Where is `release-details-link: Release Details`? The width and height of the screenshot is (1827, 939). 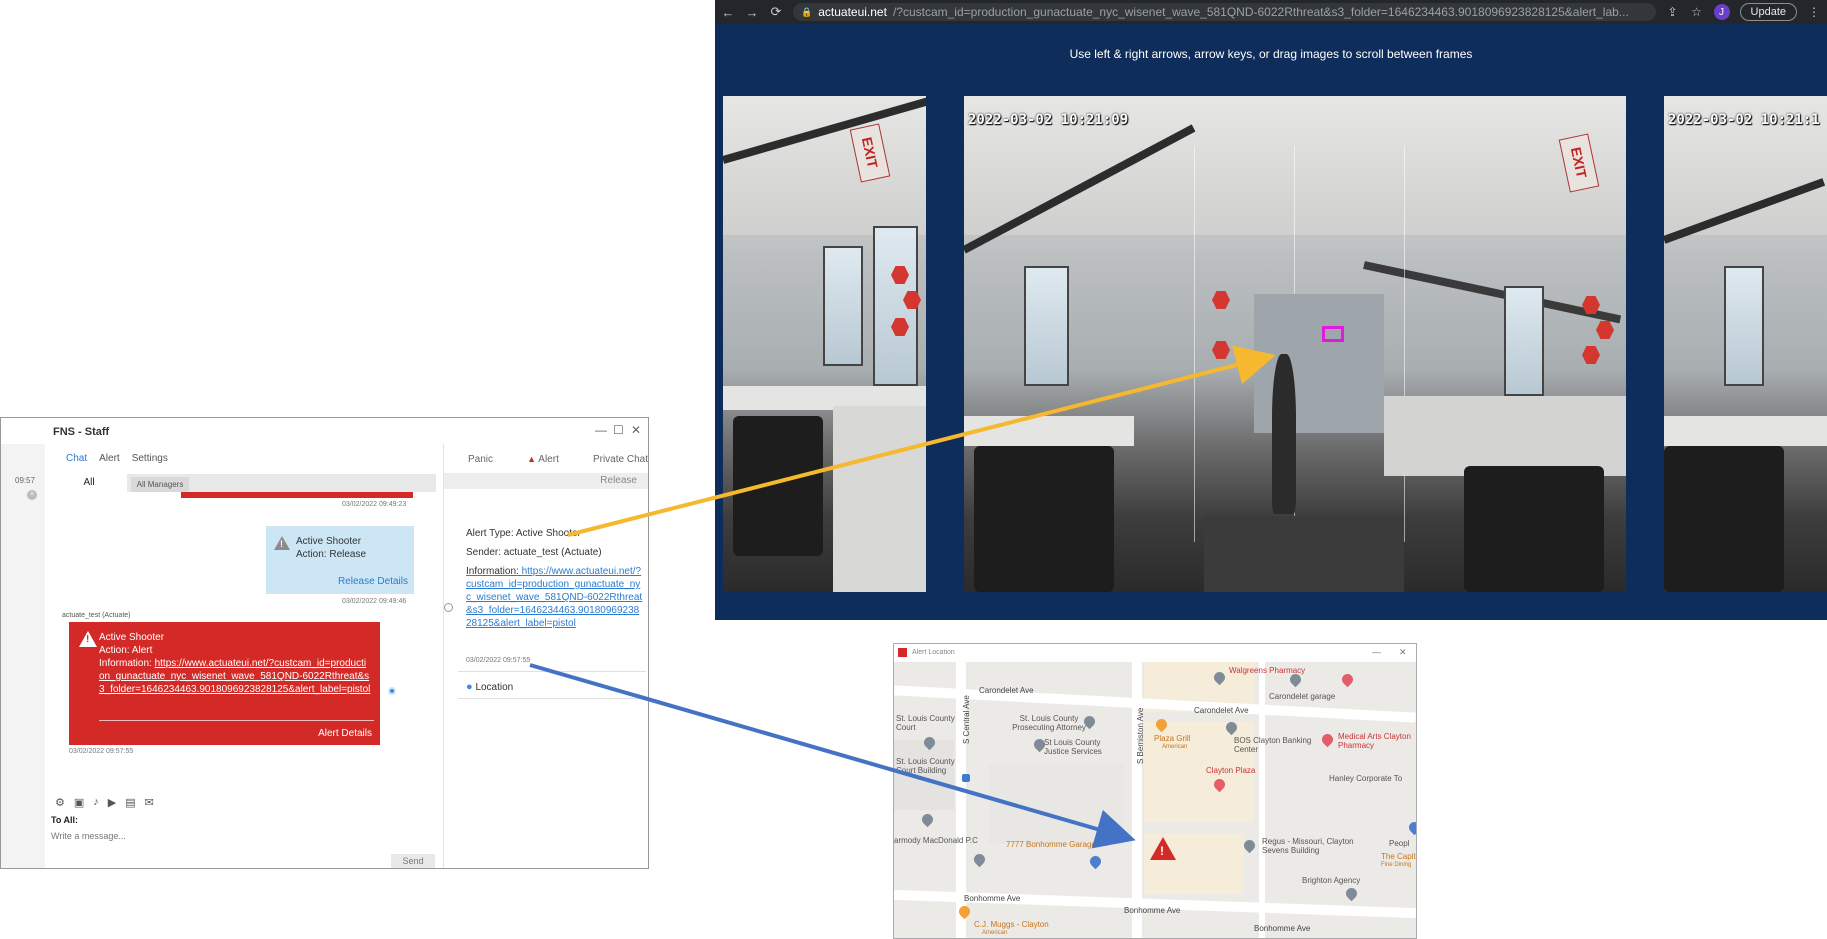
release-details-link: Release Details is located at coordinates (373, 581).